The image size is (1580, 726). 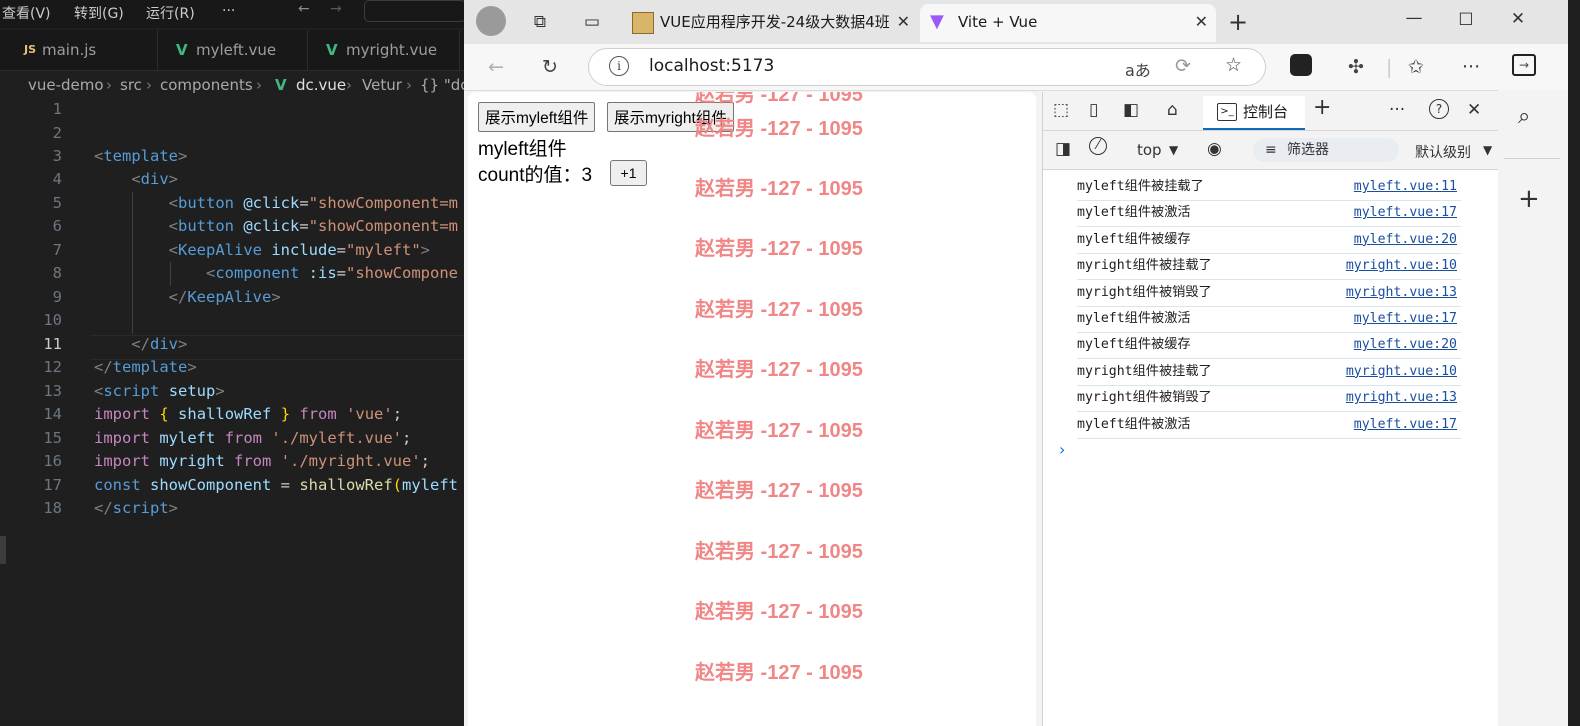 What do you see at coordinates (382, 85) in the screenshot?
I see `breadcrumb-item: Vetur` at bounding box center [382, 85].